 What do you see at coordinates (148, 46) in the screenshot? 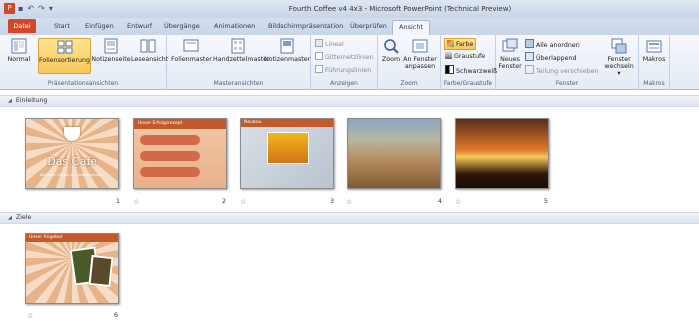
I see `reading-view-icon` at bounding box center [148, 46].